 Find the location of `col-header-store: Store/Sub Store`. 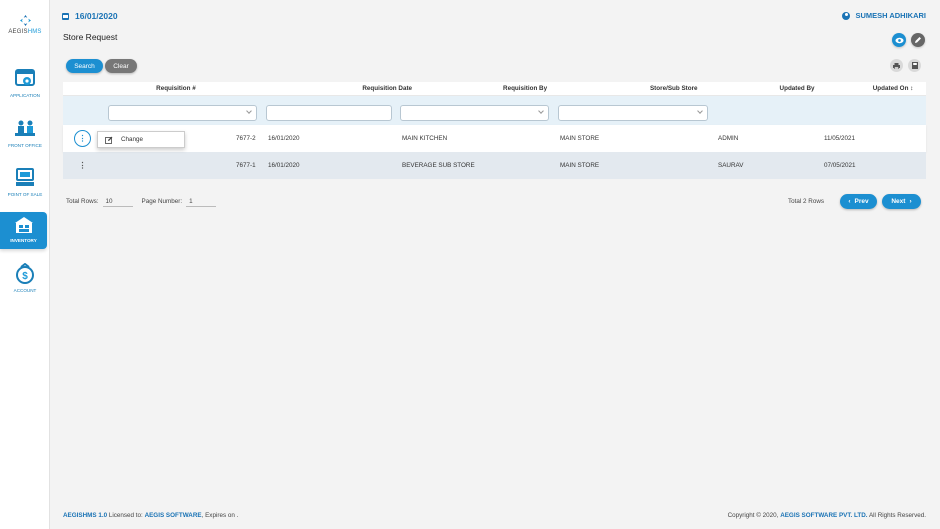

col-header-store: Store/Sub Store is located at coordinates (674, 88).